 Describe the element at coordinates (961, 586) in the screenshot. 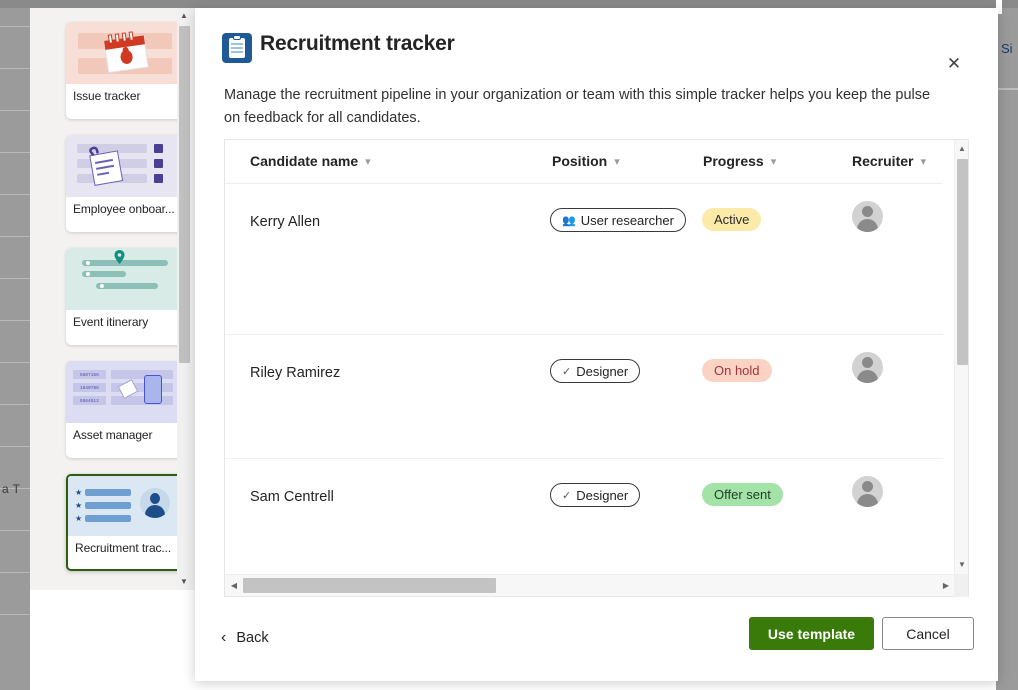

I see `scrollbar-corner` at that location.